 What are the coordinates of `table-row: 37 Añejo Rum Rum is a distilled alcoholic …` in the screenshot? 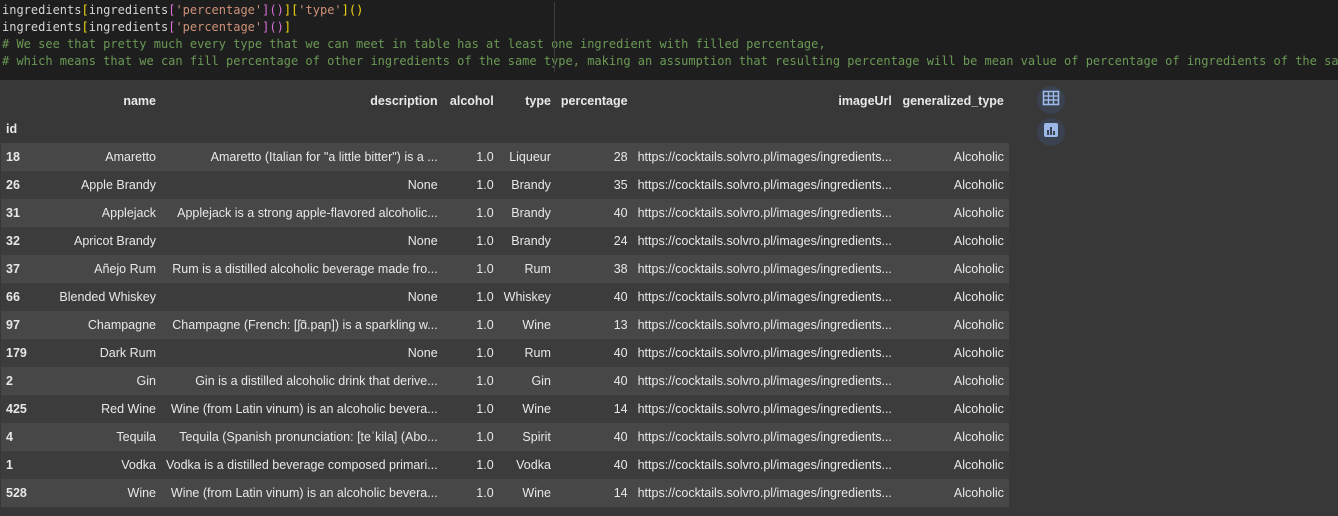 It's located at (505, 269).